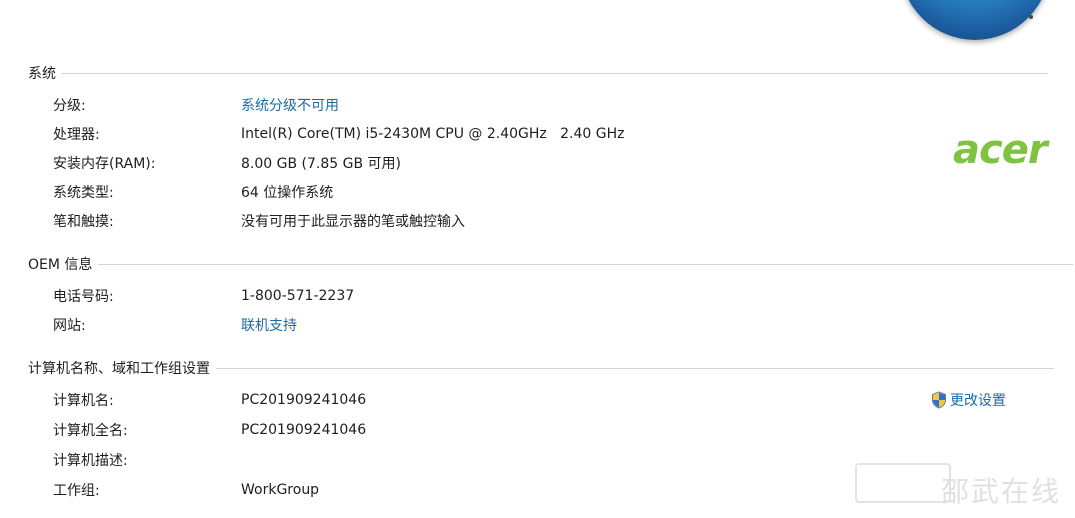 Image resolution: width=1075 pixels, height=518 pixels. I want to click on computer-description-label: 计算机描述:, so click(90, 461).